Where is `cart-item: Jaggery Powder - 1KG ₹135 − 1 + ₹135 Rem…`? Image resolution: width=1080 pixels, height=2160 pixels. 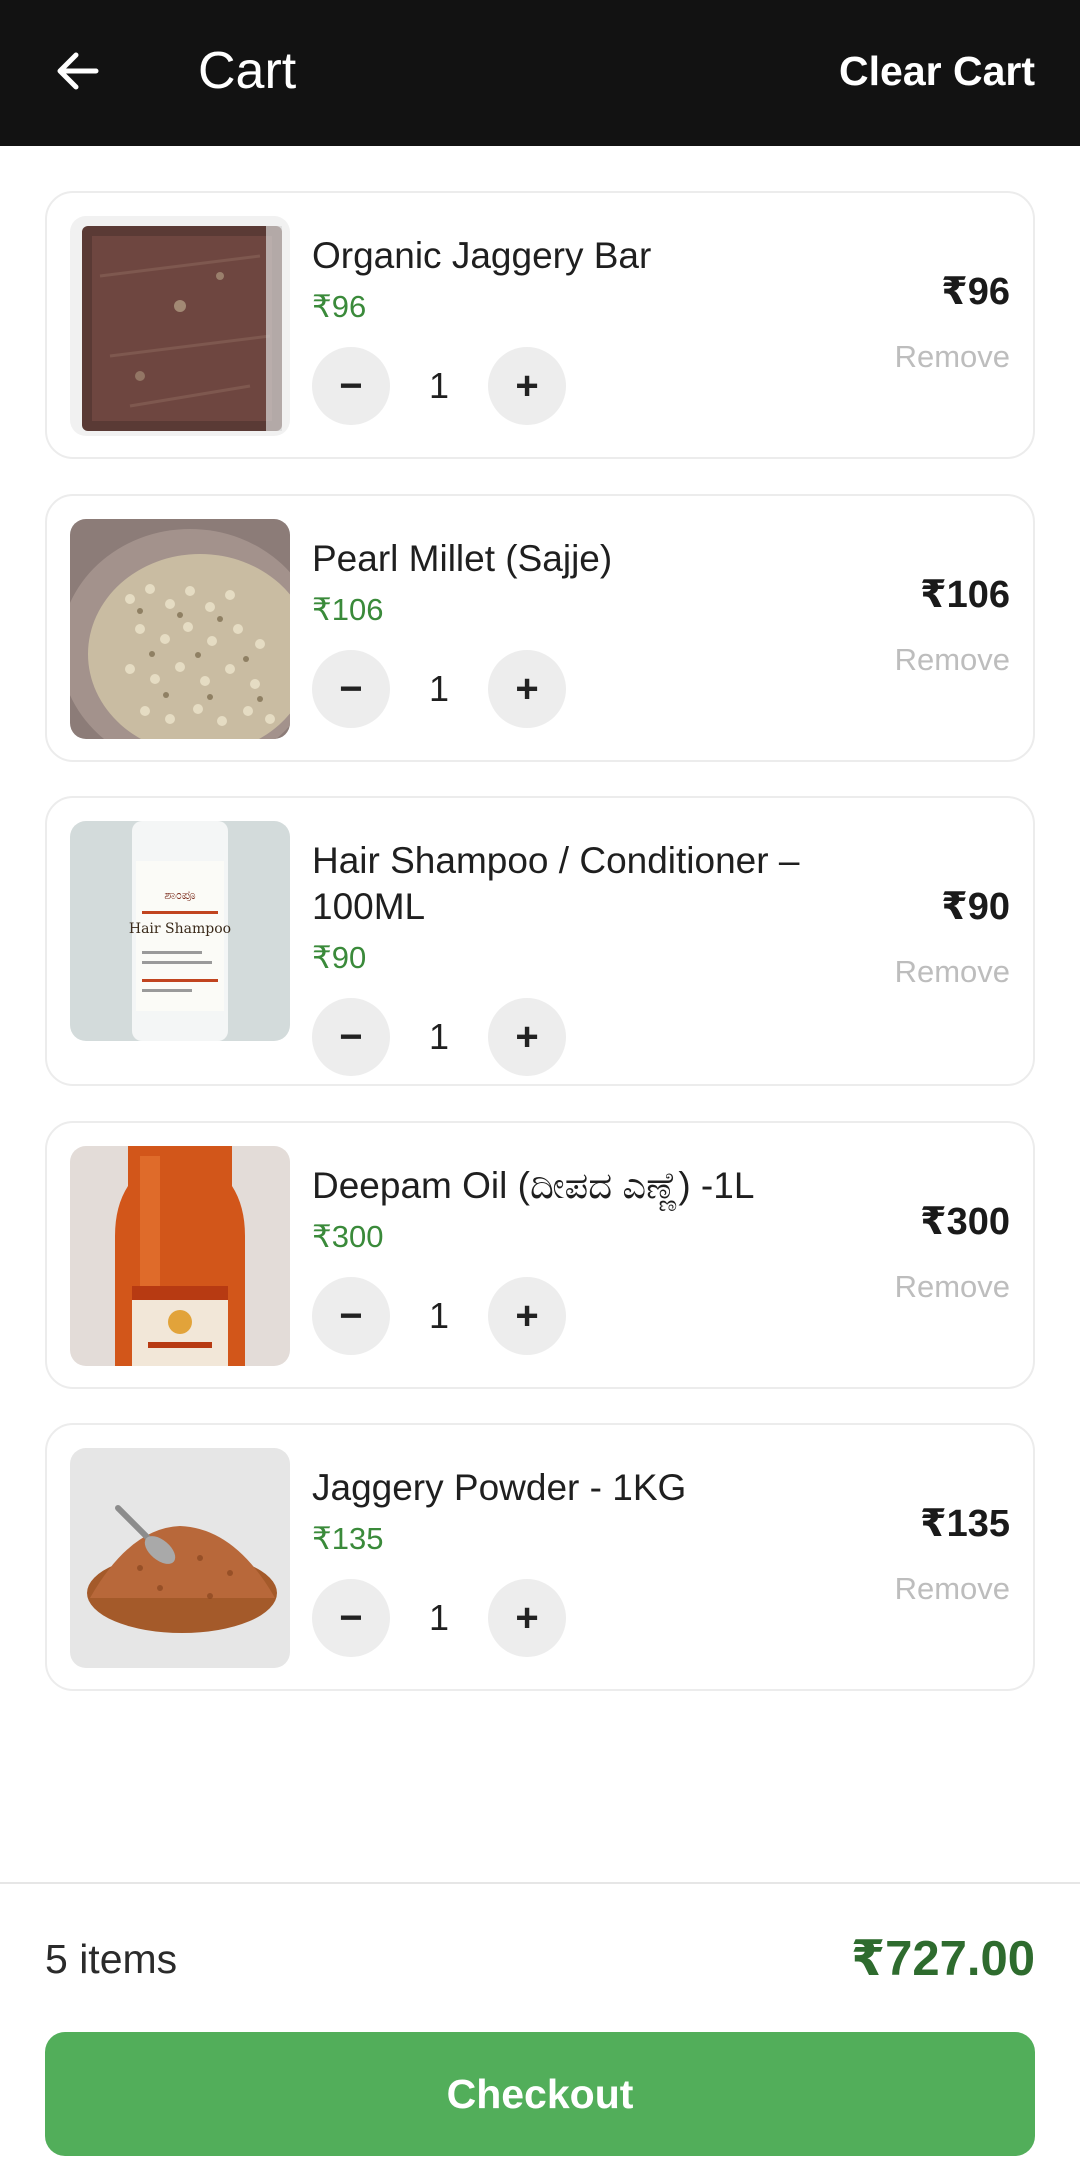
cart-item: Jaggery Powder - 1KG ₹135 − 1 + ₹135 Rem… is located at coordinates (540, 1557).